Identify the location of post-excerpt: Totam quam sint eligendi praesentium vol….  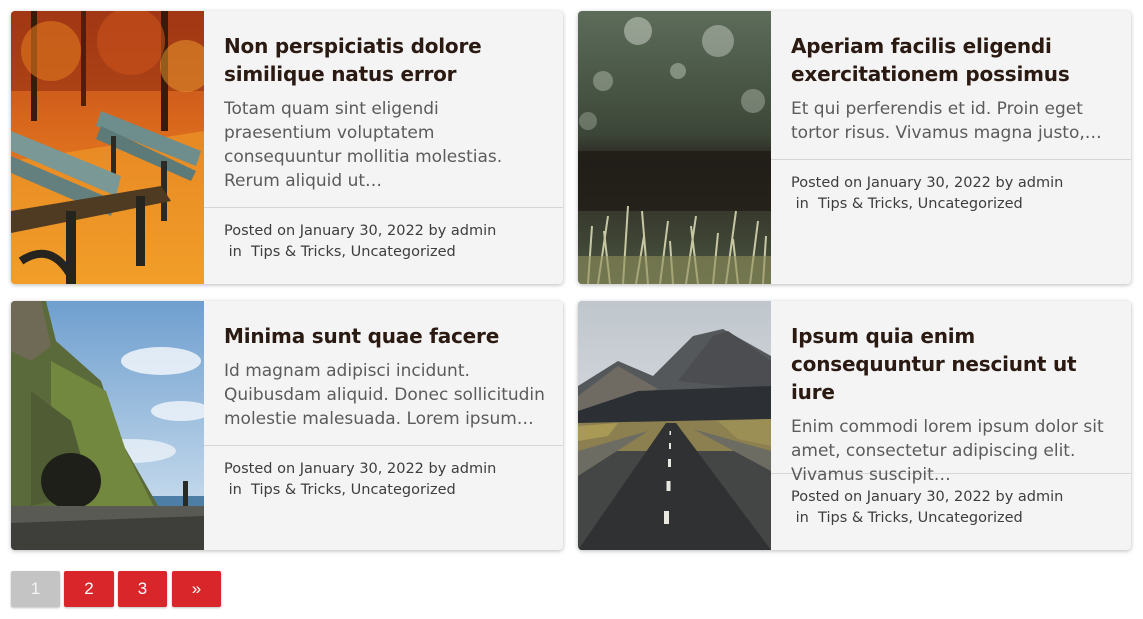
(363, 145).